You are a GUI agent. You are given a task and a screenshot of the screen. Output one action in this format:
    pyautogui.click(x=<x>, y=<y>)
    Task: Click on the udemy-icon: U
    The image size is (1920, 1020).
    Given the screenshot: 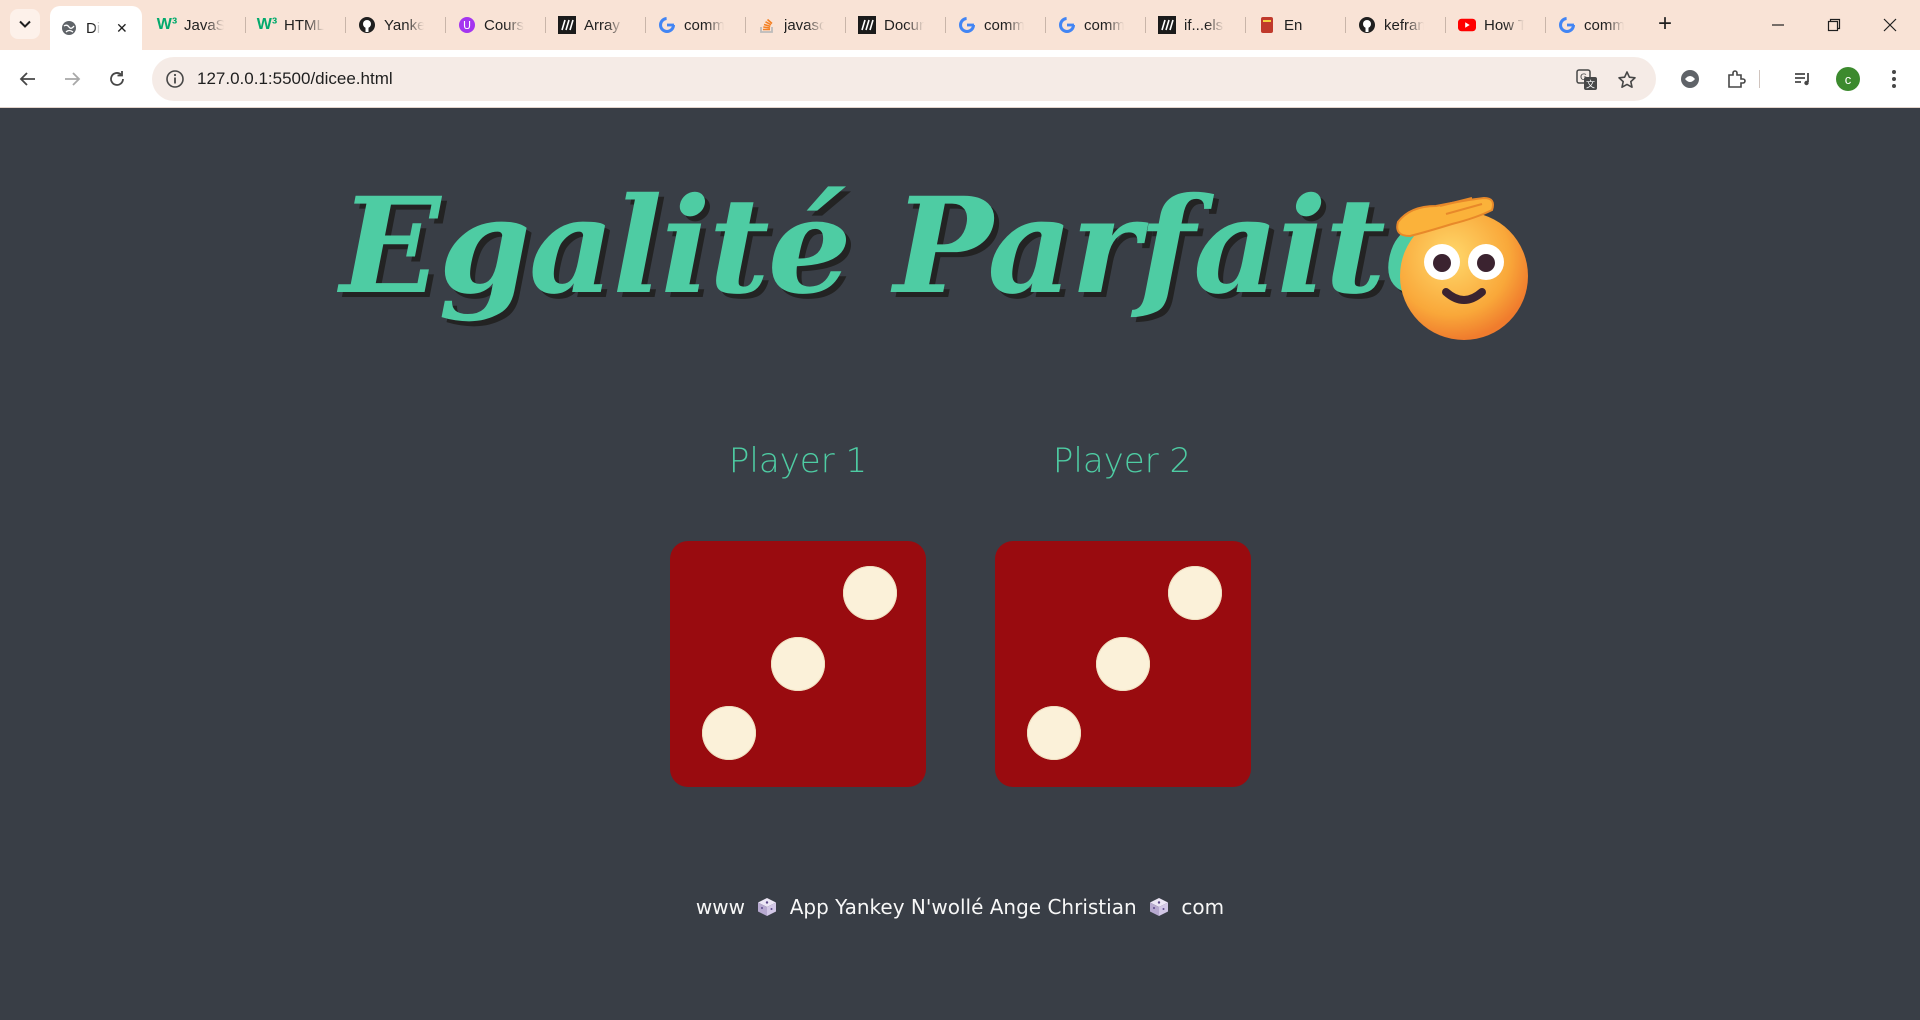 What is the action you would take?
    pyautogui.click(x=467, y=25)
    